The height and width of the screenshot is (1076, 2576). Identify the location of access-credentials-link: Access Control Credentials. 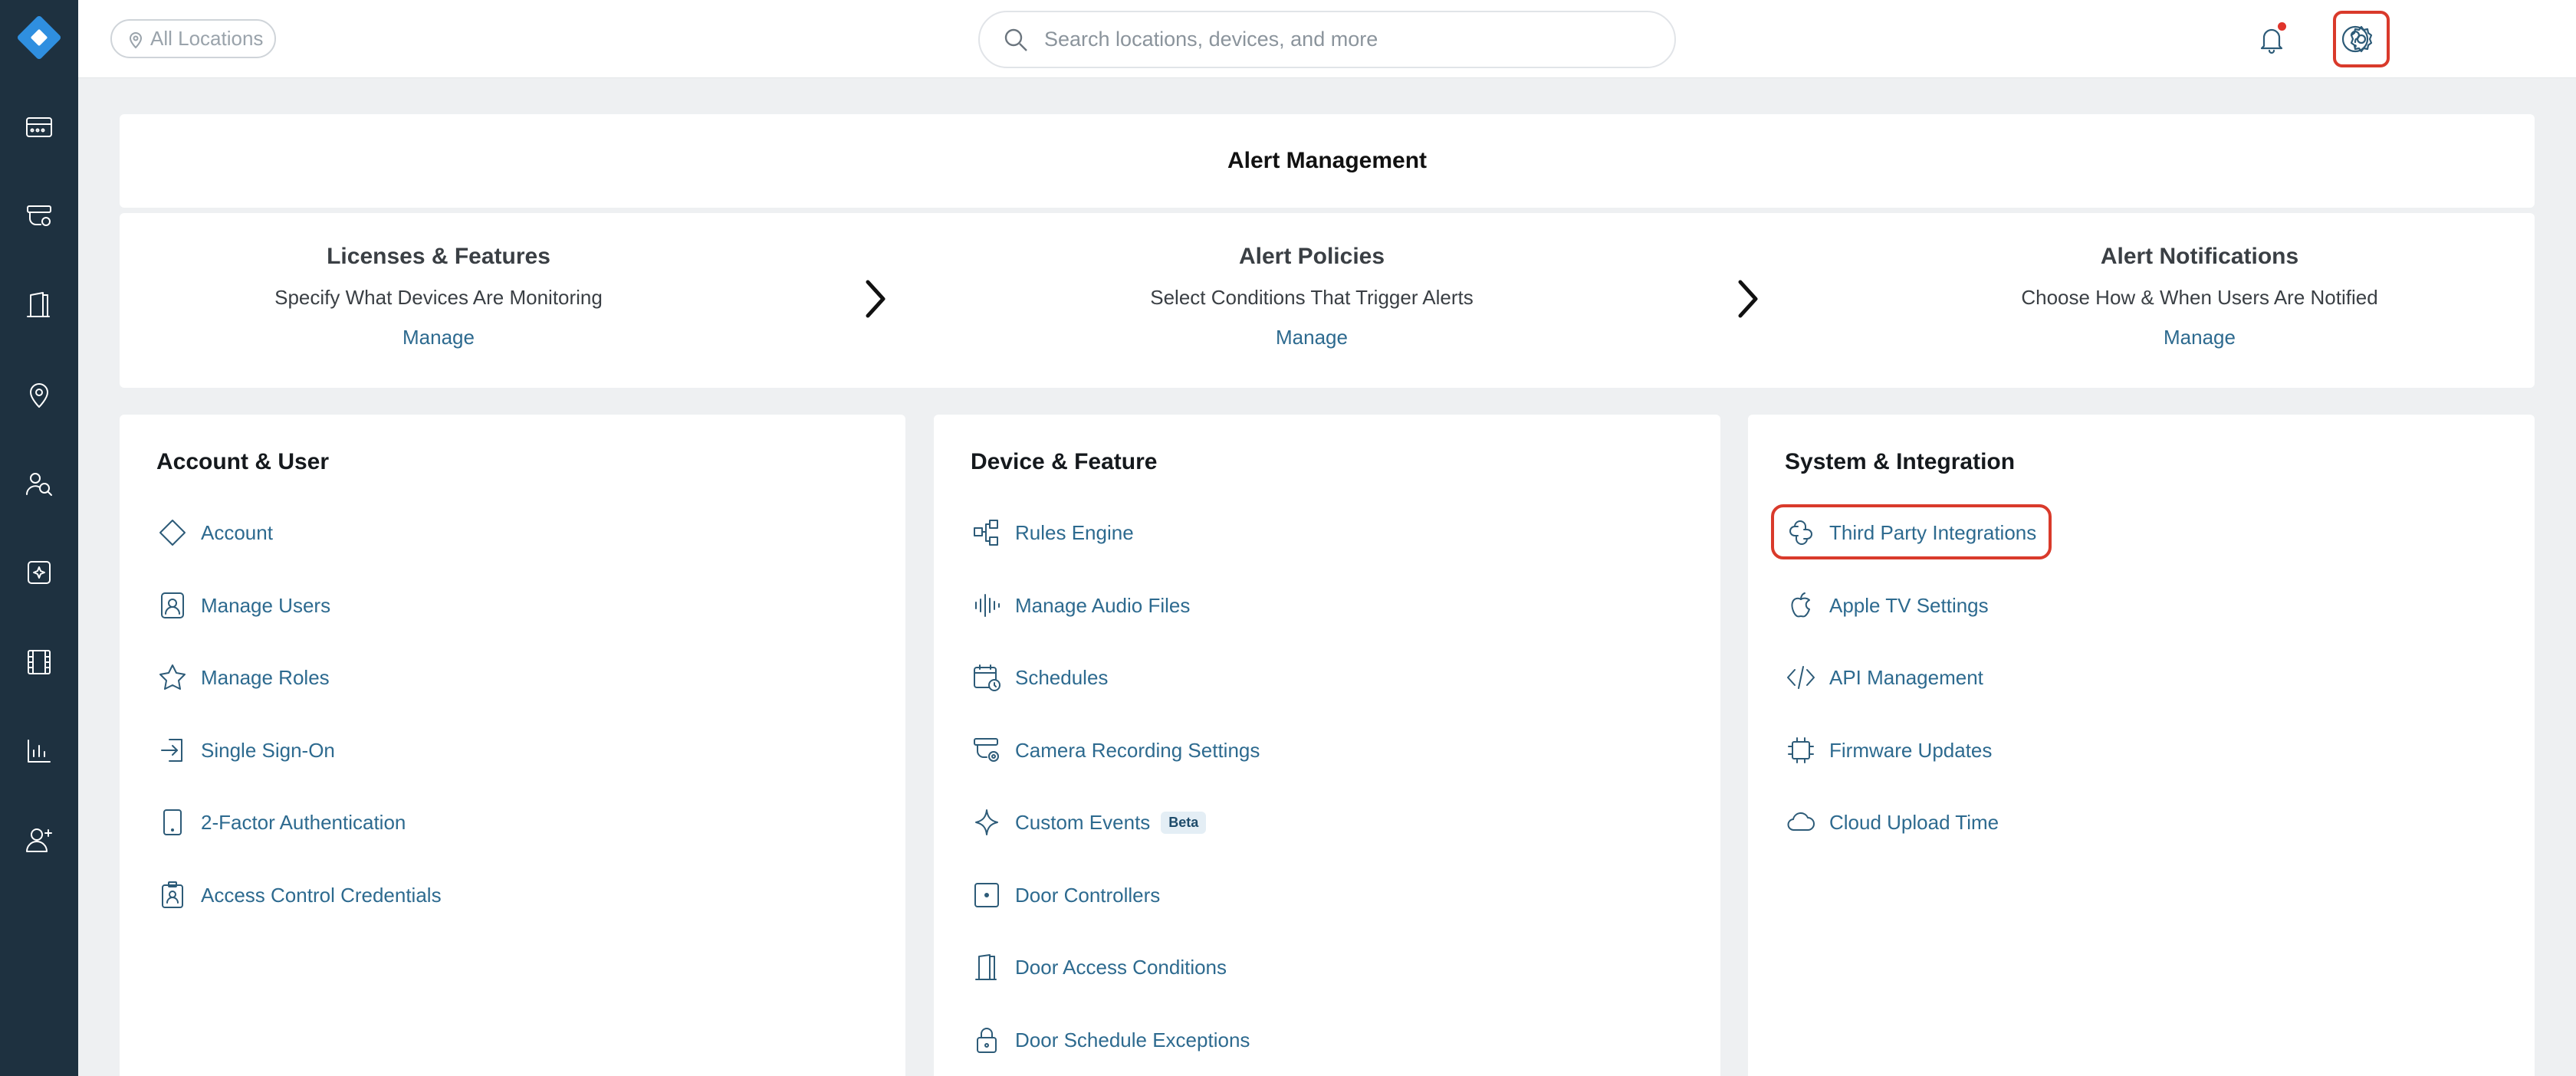
(299, 895).